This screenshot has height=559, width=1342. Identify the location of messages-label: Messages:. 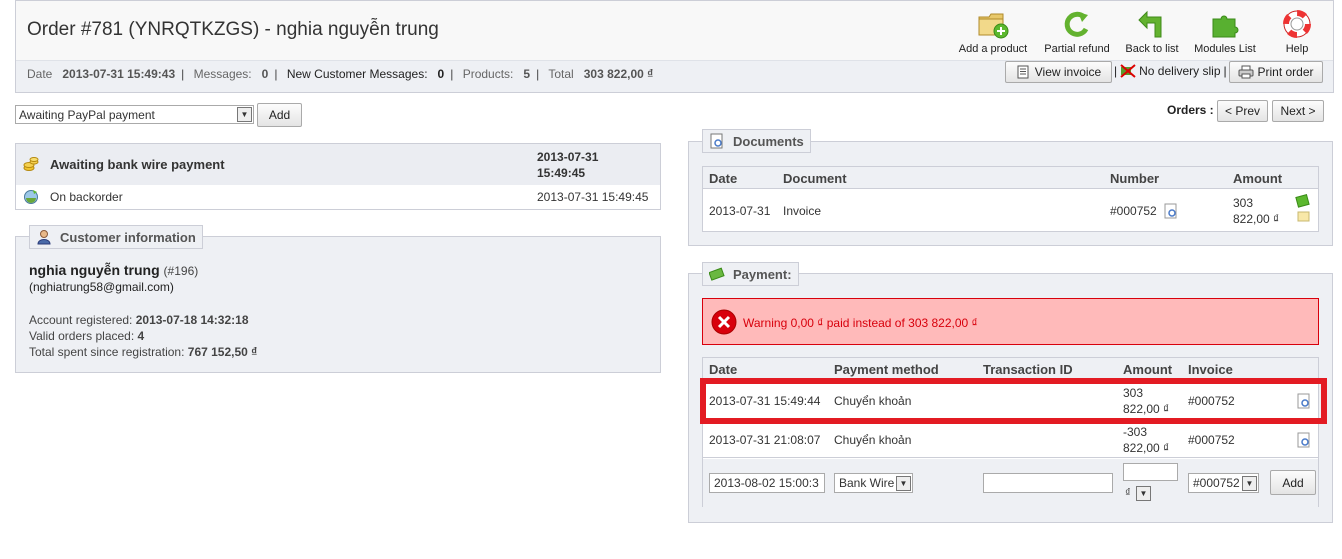
(222, 74).